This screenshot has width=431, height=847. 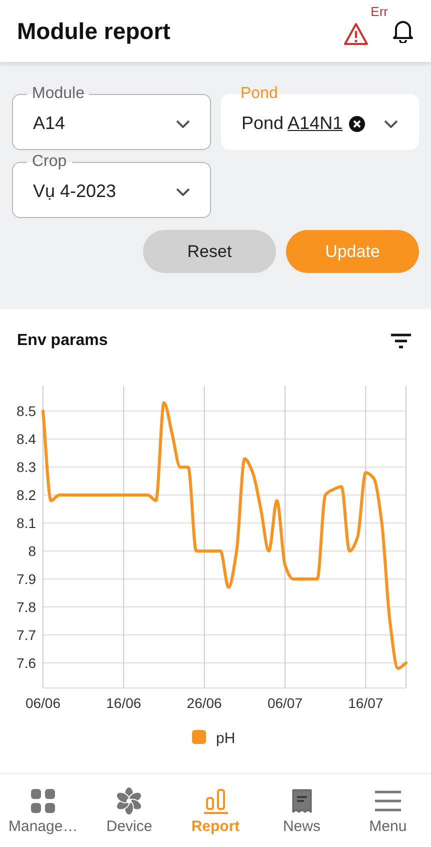 I want to click on reset-button: Reset, so click(x=209, y=251).